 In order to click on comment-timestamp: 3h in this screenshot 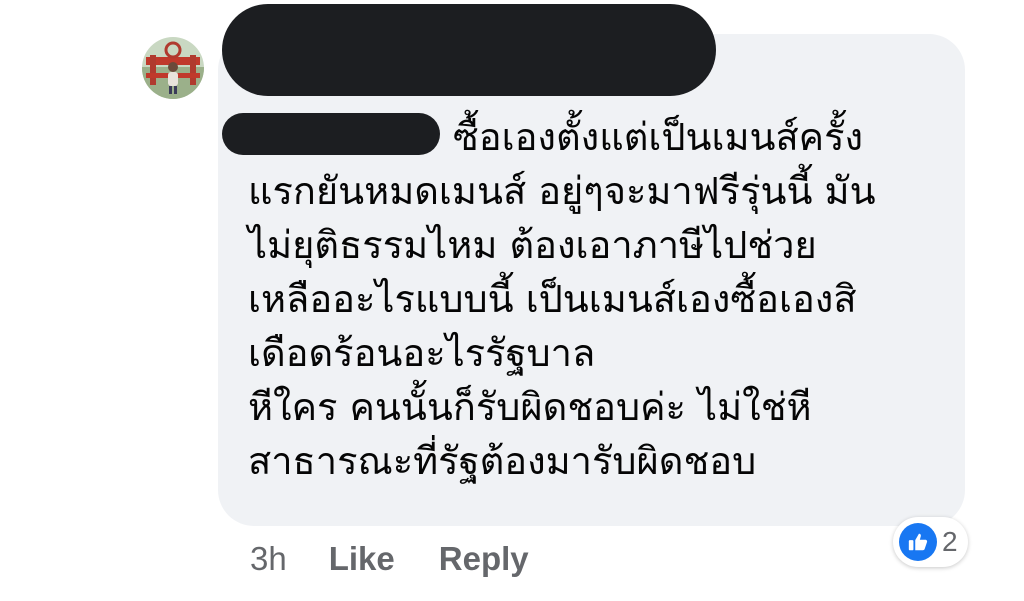, I will do `click(268, 559)`.